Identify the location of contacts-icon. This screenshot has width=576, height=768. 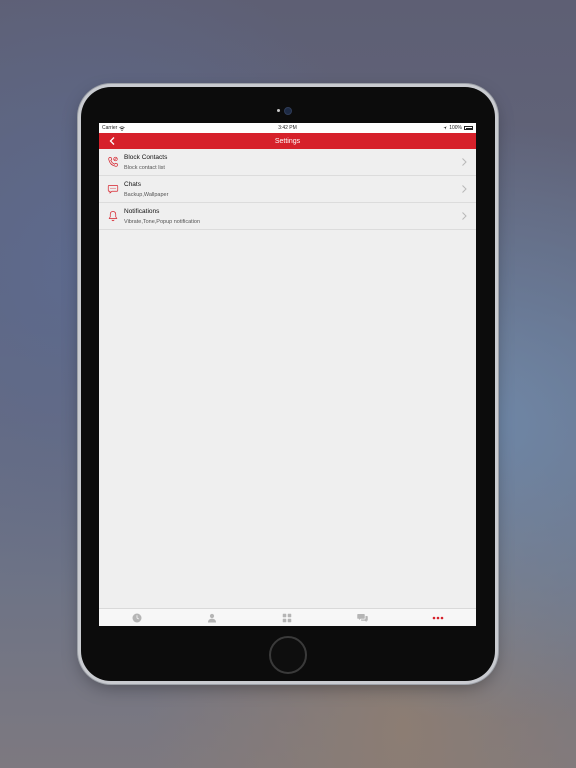
(212, 617).